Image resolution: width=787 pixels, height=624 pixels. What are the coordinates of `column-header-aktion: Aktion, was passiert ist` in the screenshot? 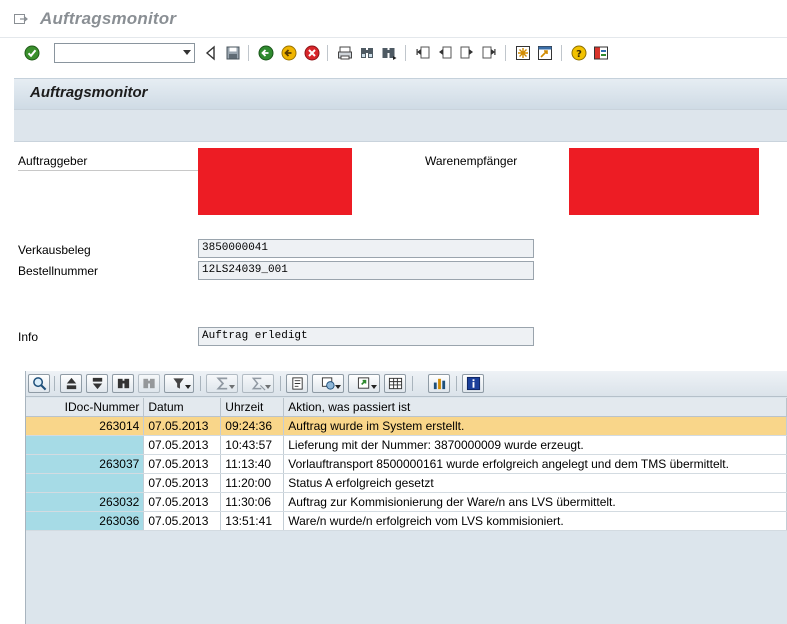 It's located at (535, 407).